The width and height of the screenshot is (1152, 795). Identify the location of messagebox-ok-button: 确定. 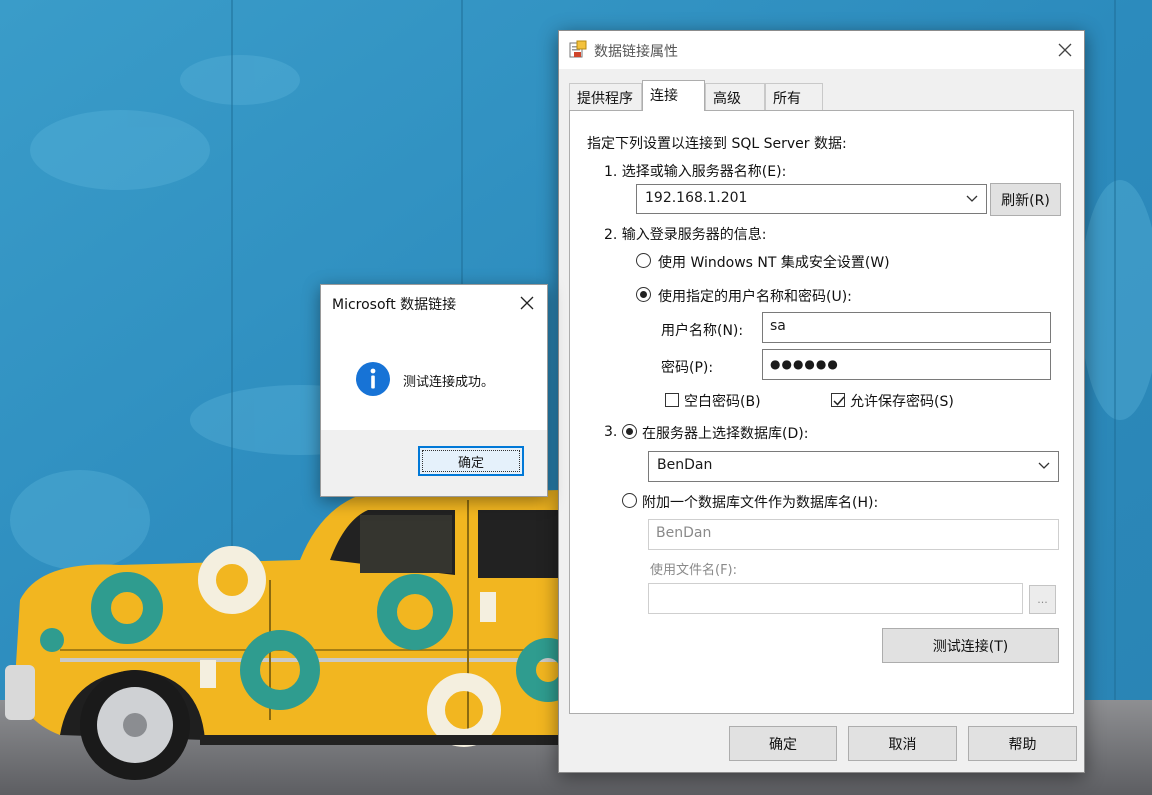
(471, 461).